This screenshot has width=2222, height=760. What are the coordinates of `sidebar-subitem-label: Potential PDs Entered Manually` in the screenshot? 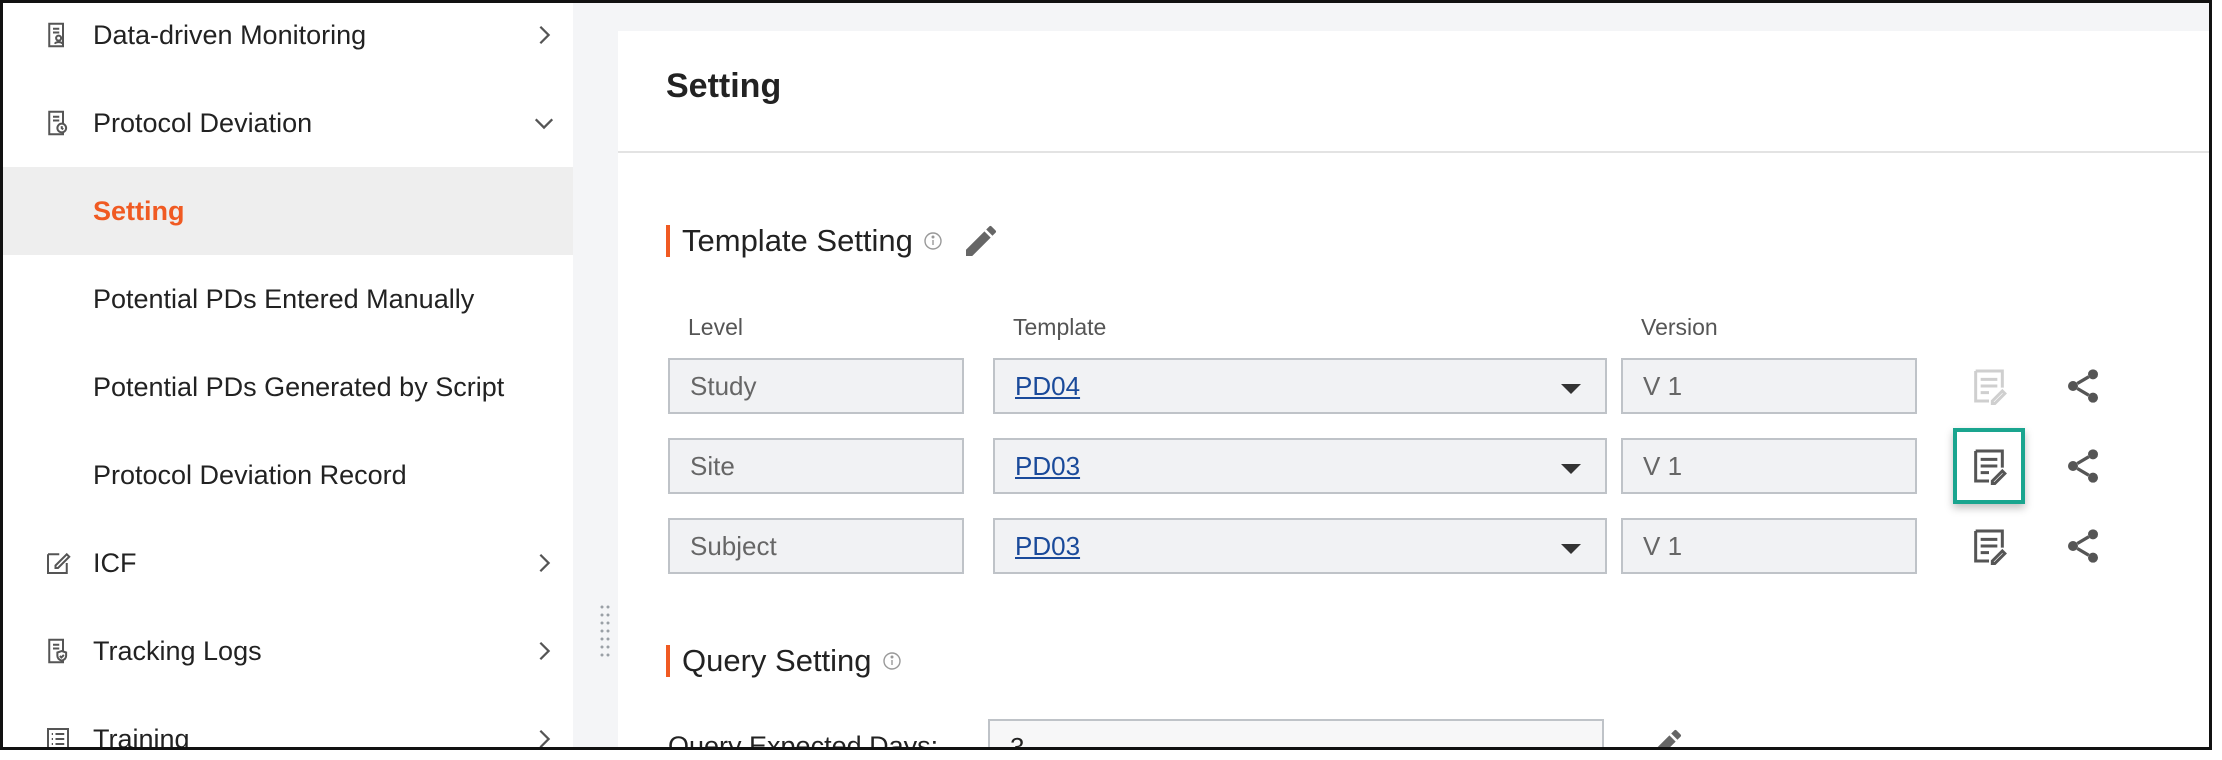 It's located at (284, 298).